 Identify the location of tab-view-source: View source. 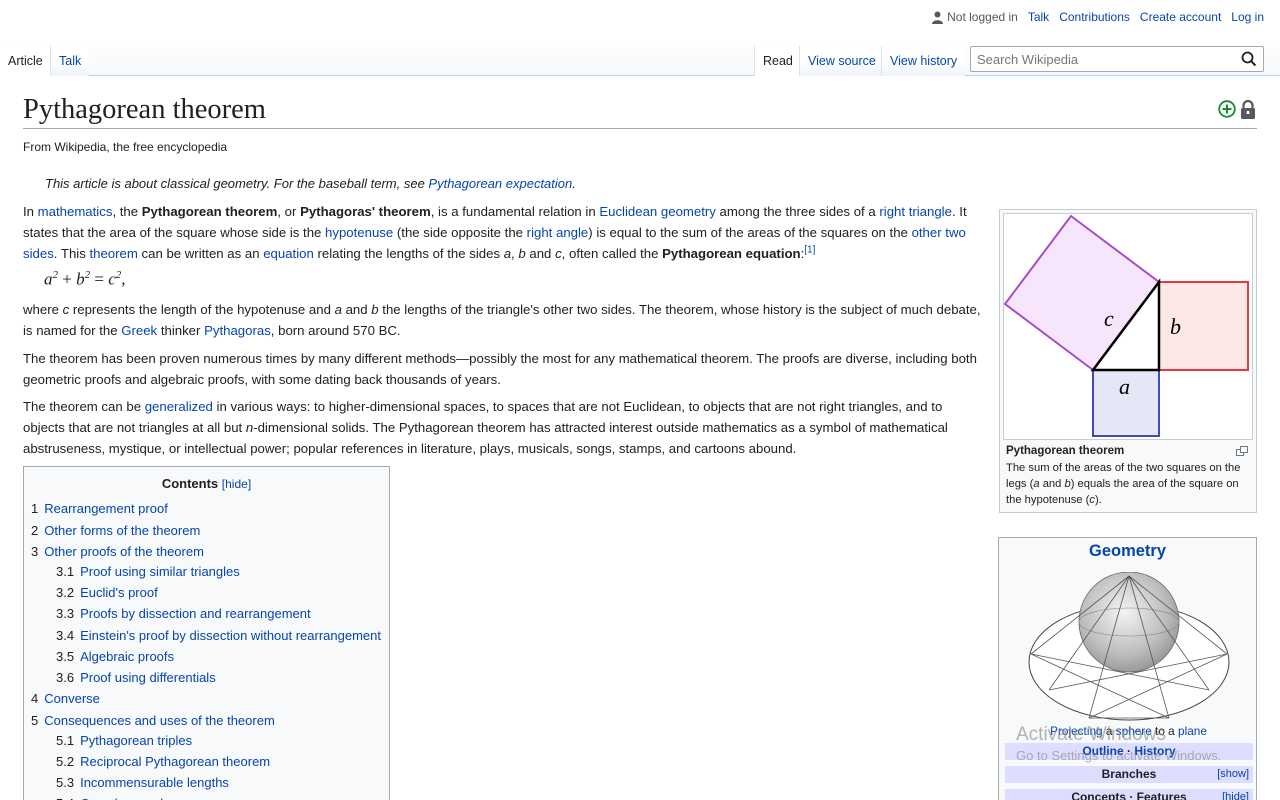
(841, 61).